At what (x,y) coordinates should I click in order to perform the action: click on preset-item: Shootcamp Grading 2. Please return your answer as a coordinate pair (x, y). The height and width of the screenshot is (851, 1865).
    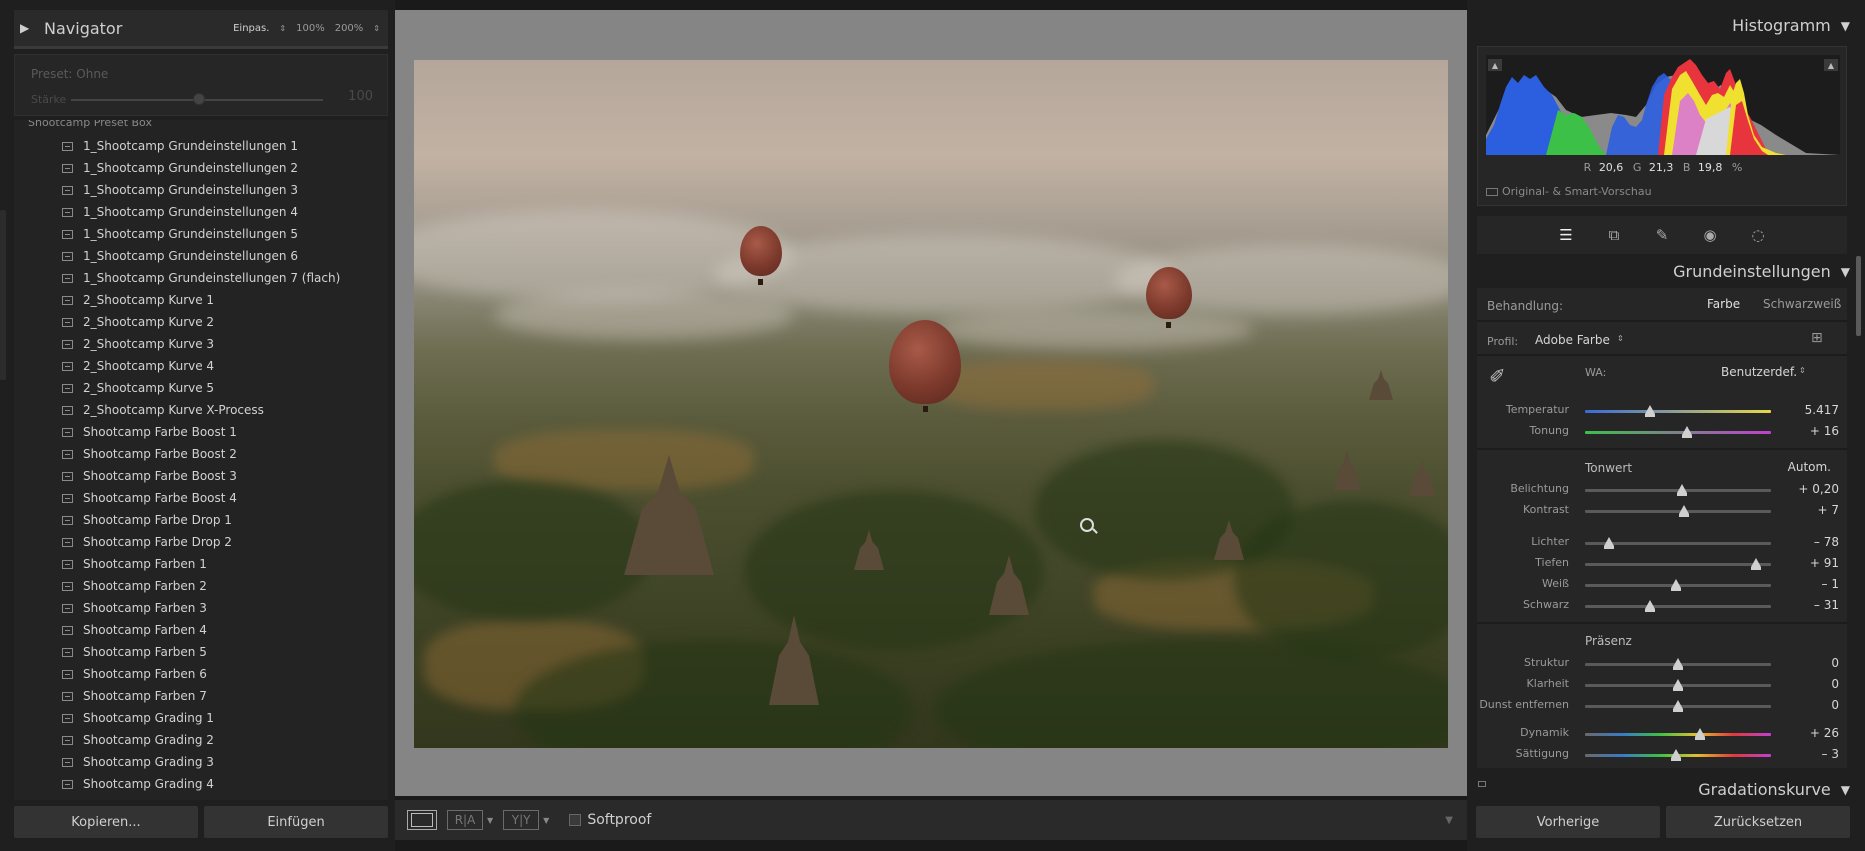
    Looking at the image, I should click on (201, 740).